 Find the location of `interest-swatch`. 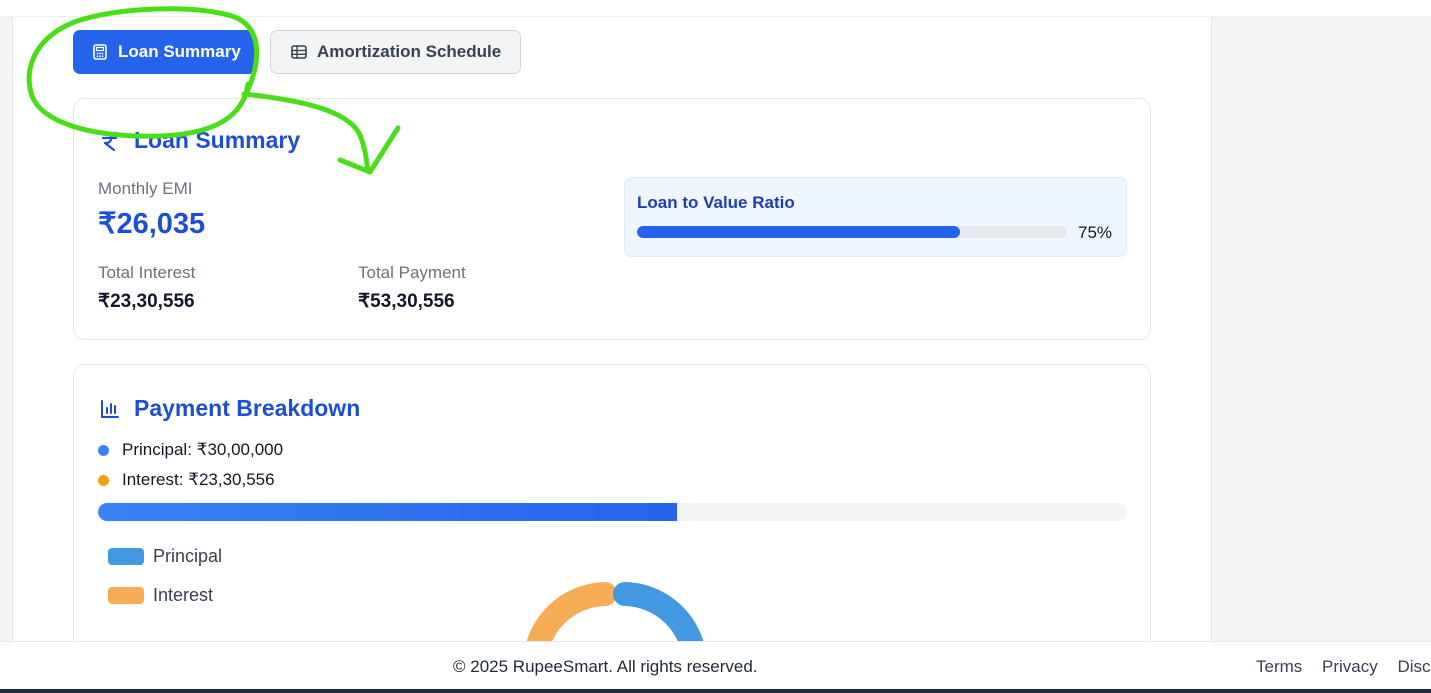

interest-swatch is located at coordinates (126, 595).